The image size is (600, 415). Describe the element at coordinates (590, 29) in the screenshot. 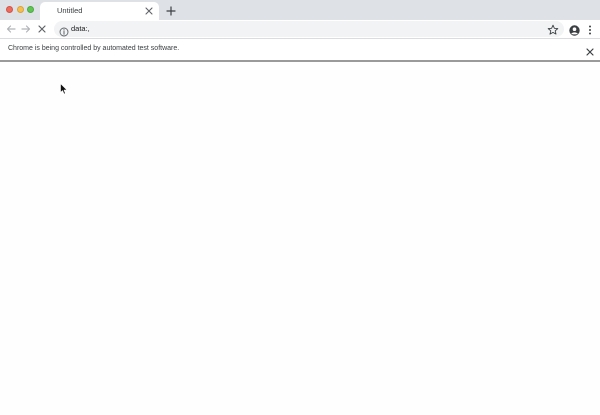

I see `kebab-menu-icon` at that location.